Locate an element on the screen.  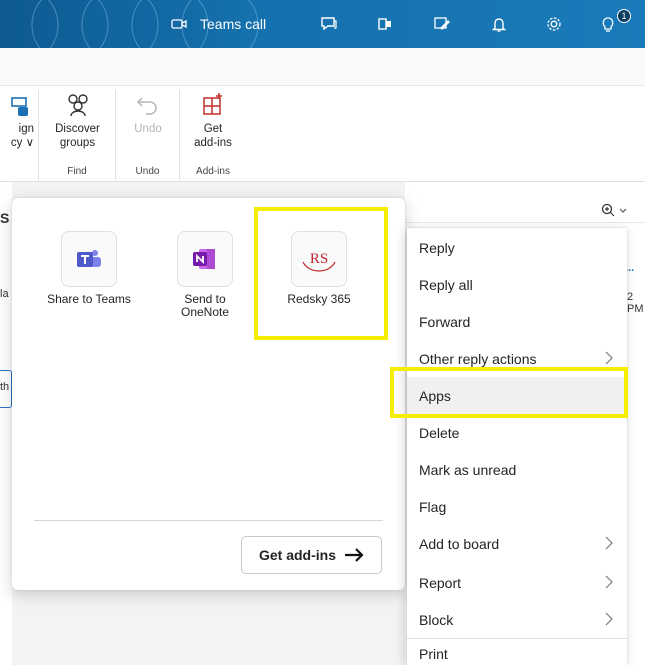
addins-icon is located at coordinates (212, 104).